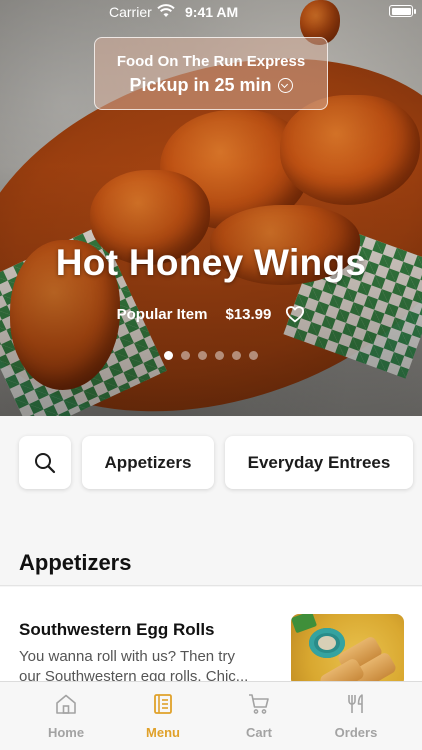 Image resolution: width=422 pixels, height=750 pixels. What do you see at coordinates (356, 716) in the screenshot?
I see `tab-orders: Orders` at bounding box center [356, 716].